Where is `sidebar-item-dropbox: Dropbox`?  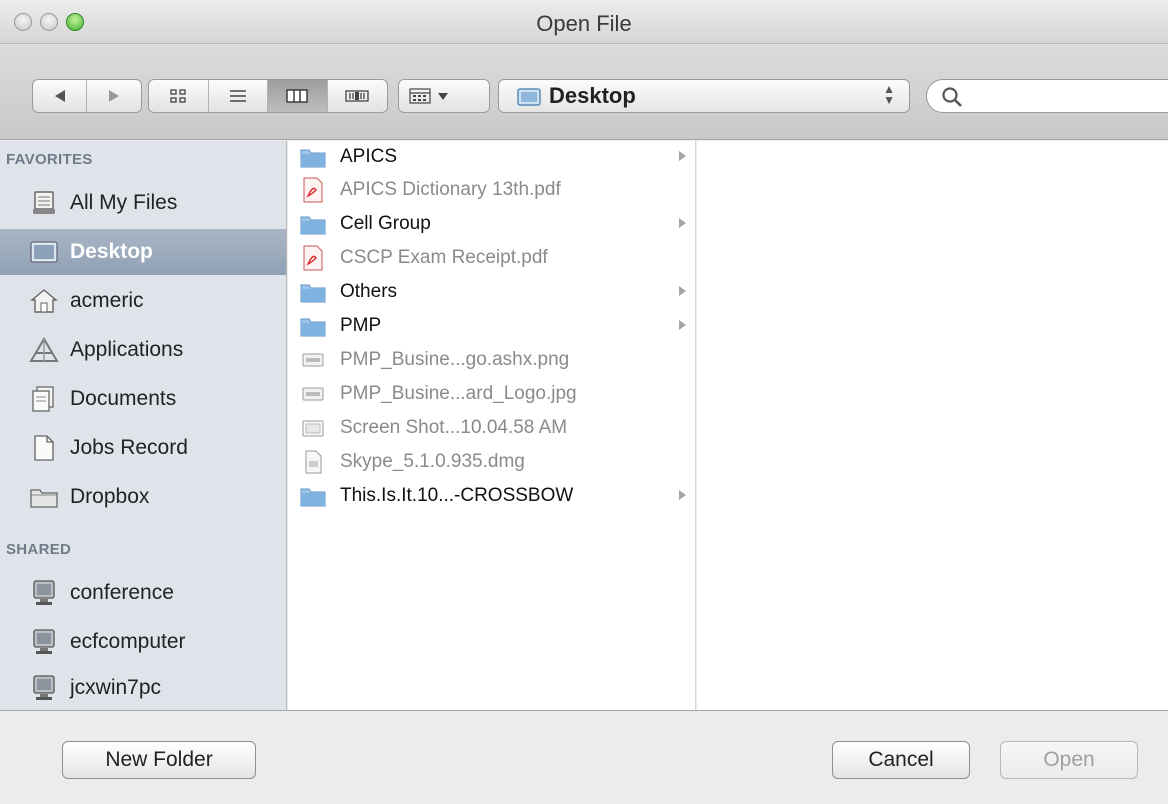
sidebar-item-dropbox: Dropbox is located at coordinates (143, 497).